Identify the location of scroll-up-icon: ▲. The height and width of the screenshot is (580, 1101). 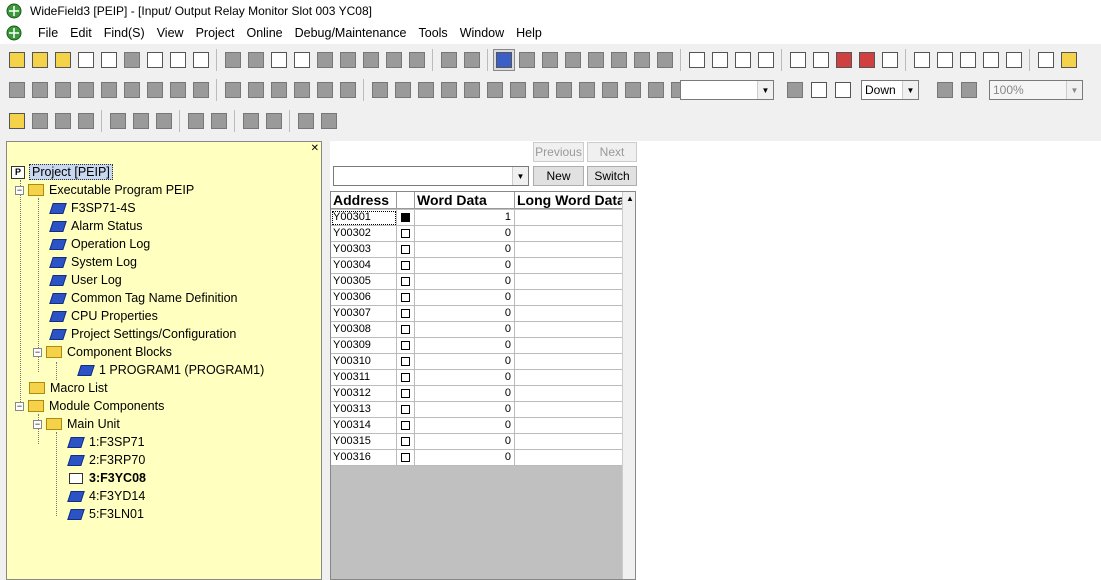
(629, 199).